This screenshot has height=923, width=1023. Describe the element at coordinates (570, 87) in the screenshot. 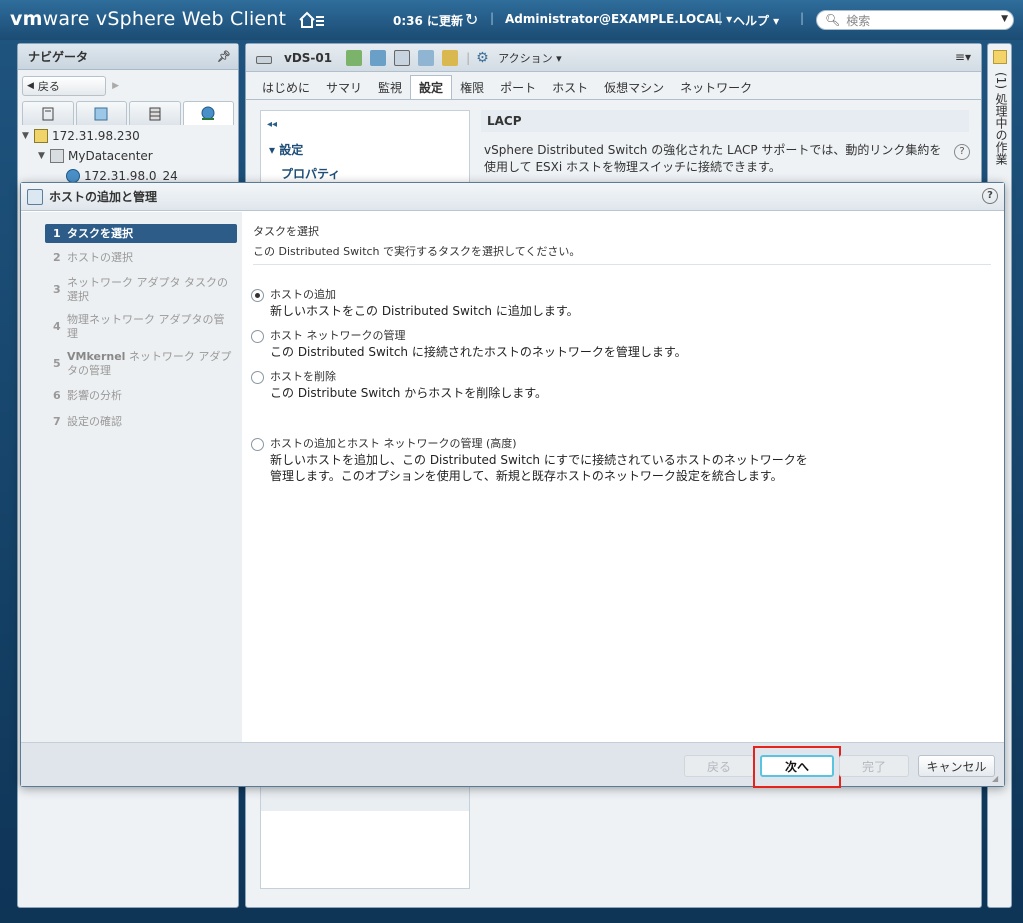

I see `tab-hosts: ホスト` at that location.